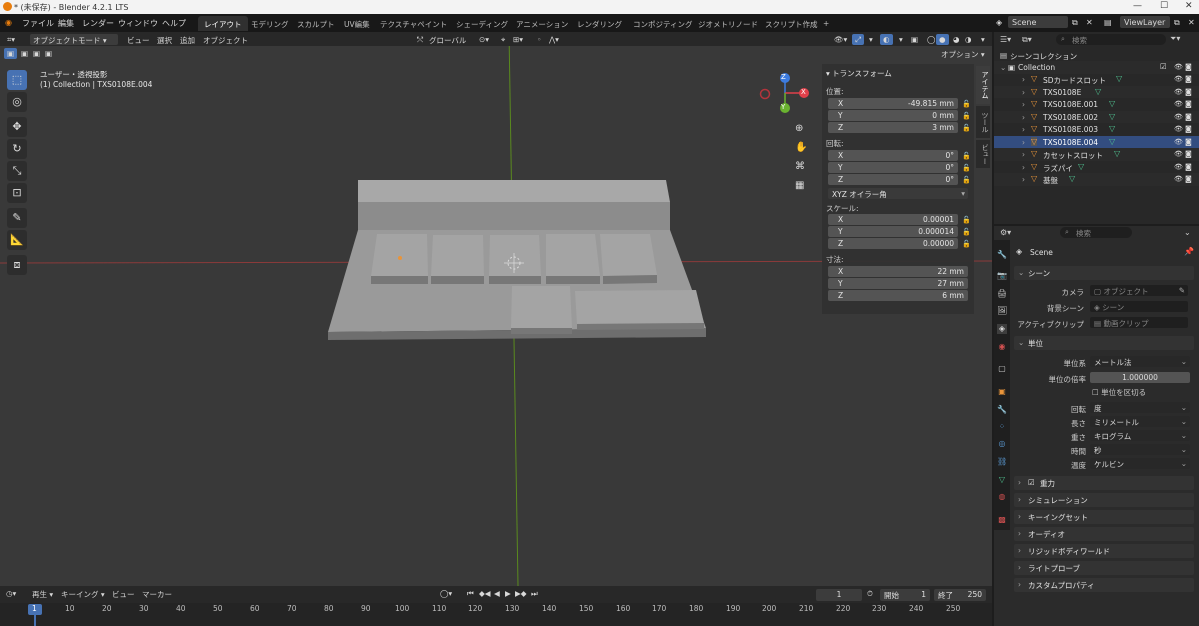 This screenshot has height=626, width=1199. Describe the element at coordinates (1002, 311) in the screenshot. I see `view-layer-tab-icon: 🖼` at that location.